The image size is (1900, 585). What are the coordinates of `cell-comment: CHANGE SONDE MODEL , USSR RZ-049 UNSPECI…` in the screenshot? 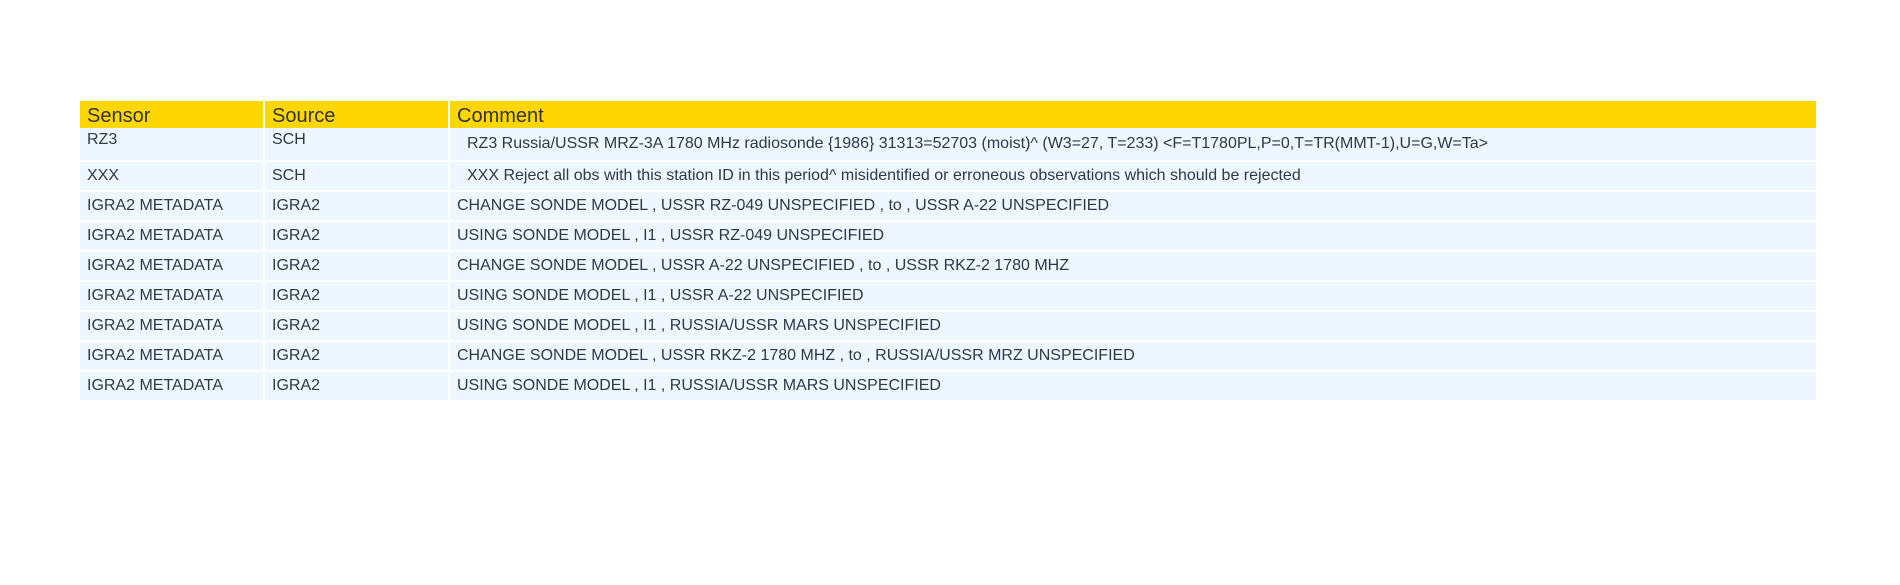 It's located at (1133, 207).